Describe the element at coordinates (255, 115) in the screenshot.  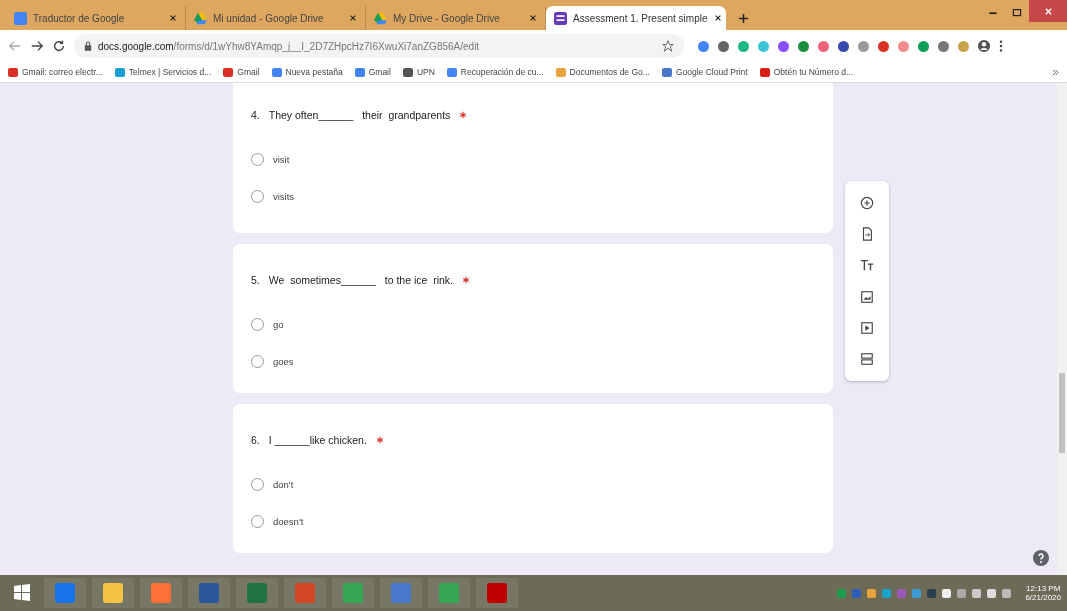
I see `question-number: 4.` at that location.